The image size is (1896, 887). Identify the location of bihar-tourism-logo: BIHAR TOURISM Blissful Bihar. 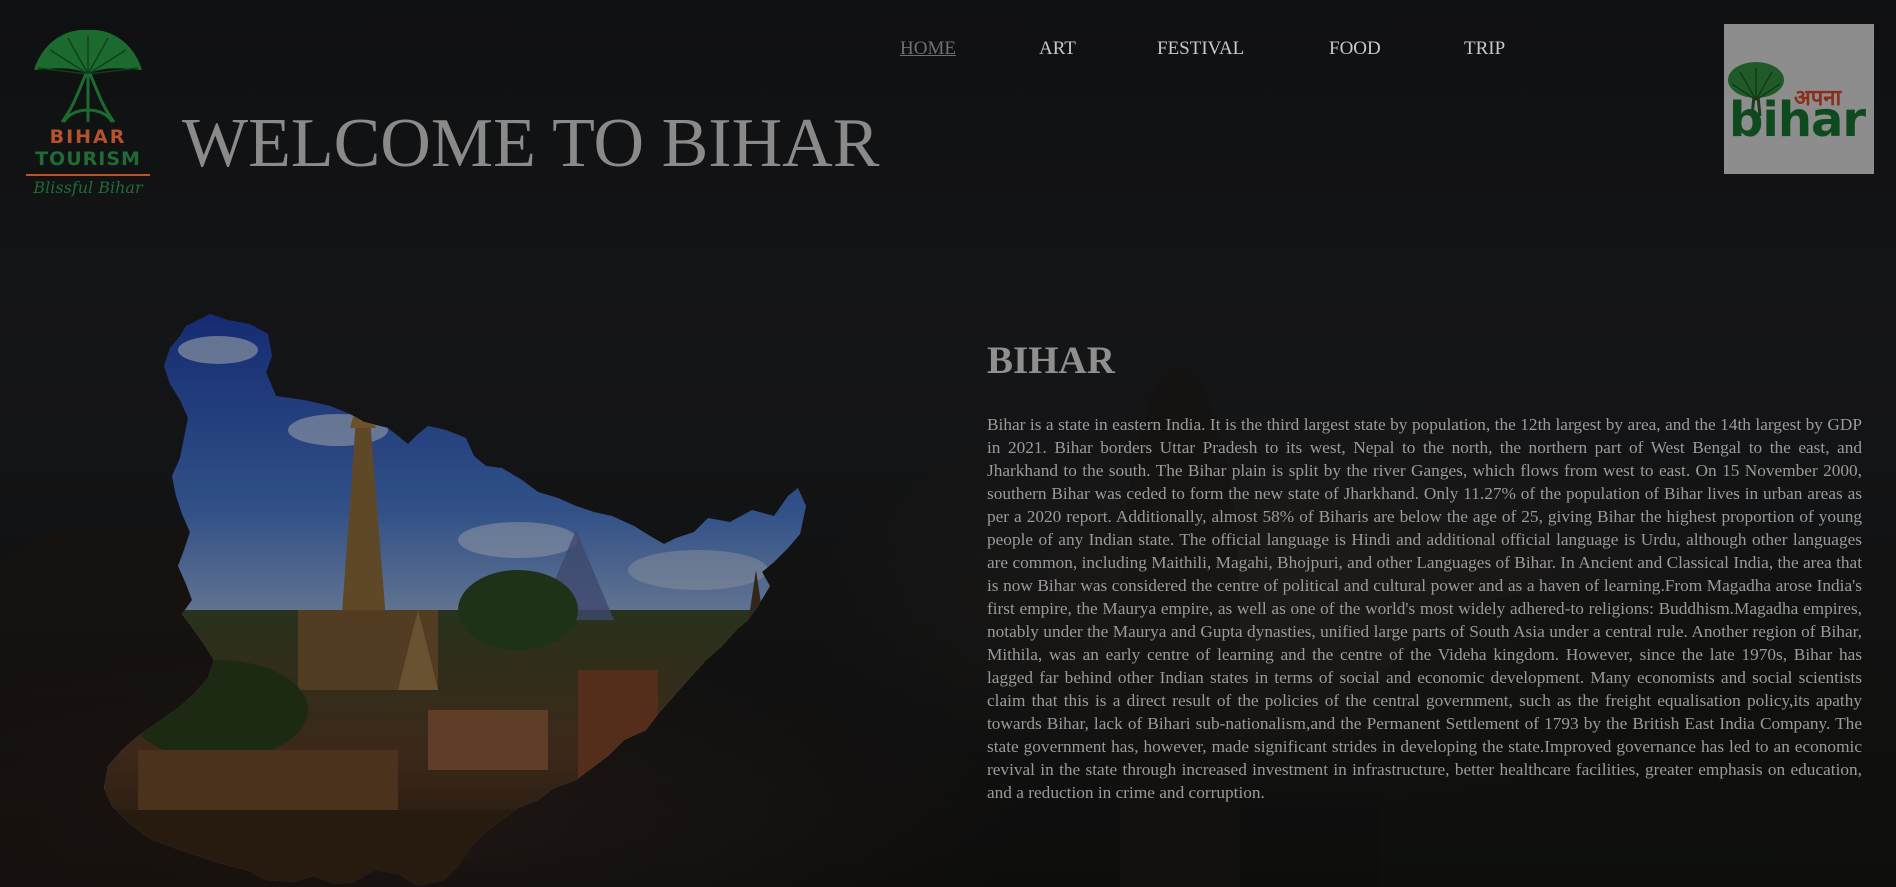
(88, 112).